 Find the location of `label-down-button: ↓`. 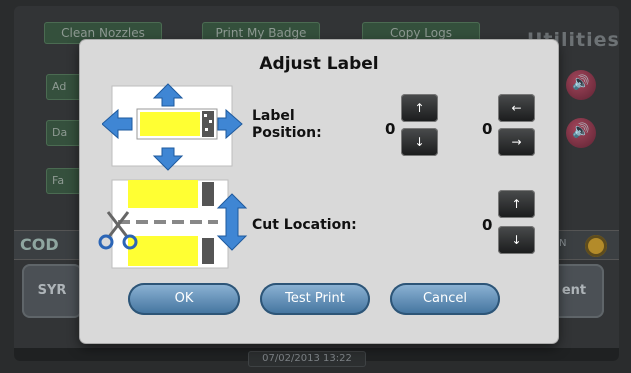

label-down-button: ↓ is located at coordinates (419, 142).